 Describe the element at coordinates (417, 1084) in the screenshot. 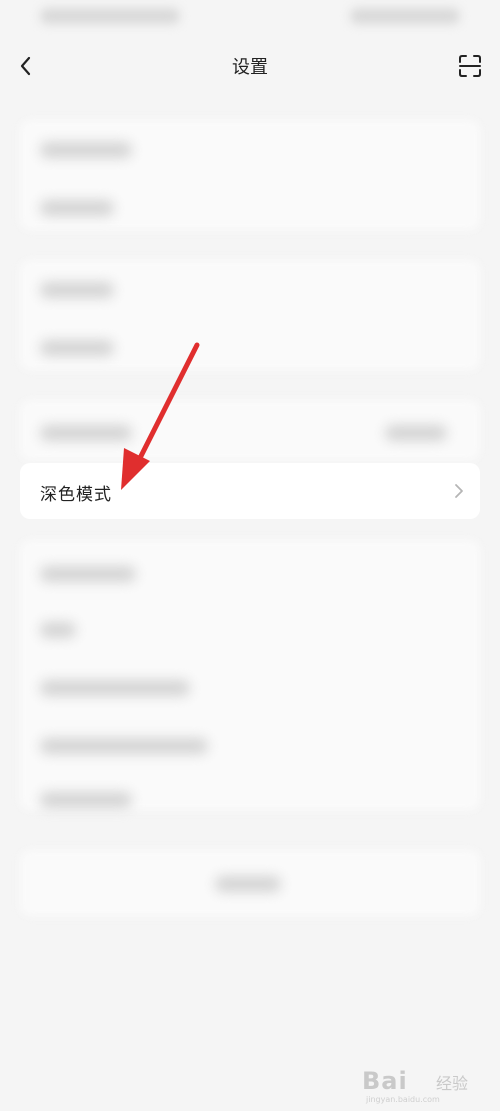

I see `baidu-watermark: Bai 经验 jingyan.baidu.com` at that location.